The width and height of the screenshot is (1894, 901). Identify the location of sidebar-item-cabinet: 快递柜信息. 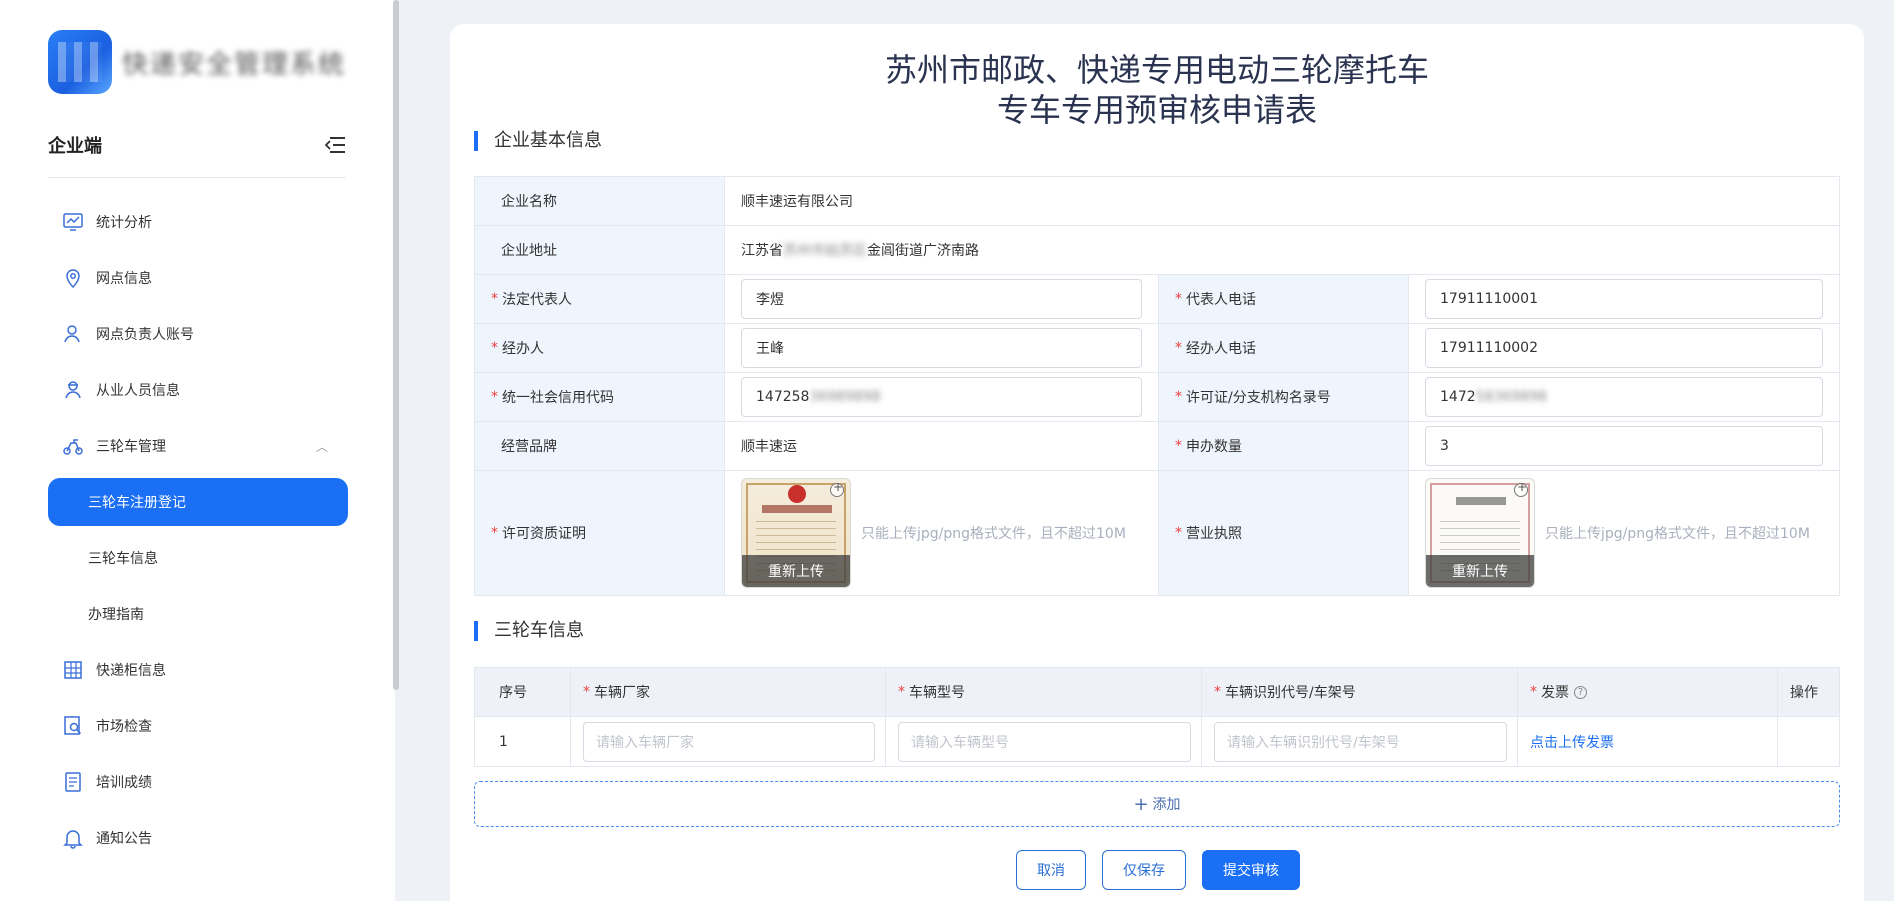
(198, 670).